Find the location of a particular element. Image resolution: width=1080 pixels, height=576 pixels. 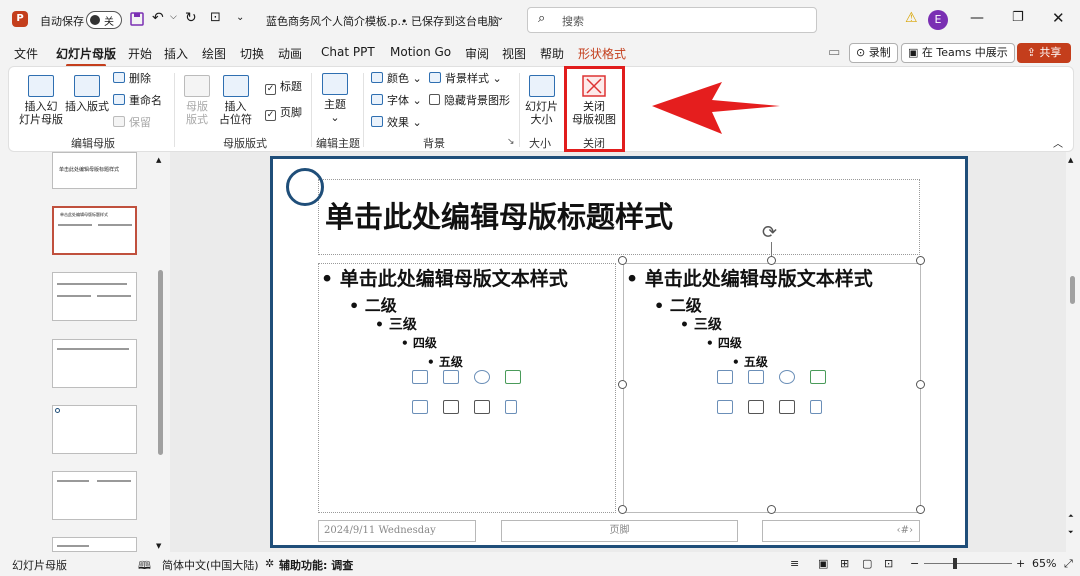

accessibility-label: 辅助功能: 调查 is located at coordinates (316, 565).